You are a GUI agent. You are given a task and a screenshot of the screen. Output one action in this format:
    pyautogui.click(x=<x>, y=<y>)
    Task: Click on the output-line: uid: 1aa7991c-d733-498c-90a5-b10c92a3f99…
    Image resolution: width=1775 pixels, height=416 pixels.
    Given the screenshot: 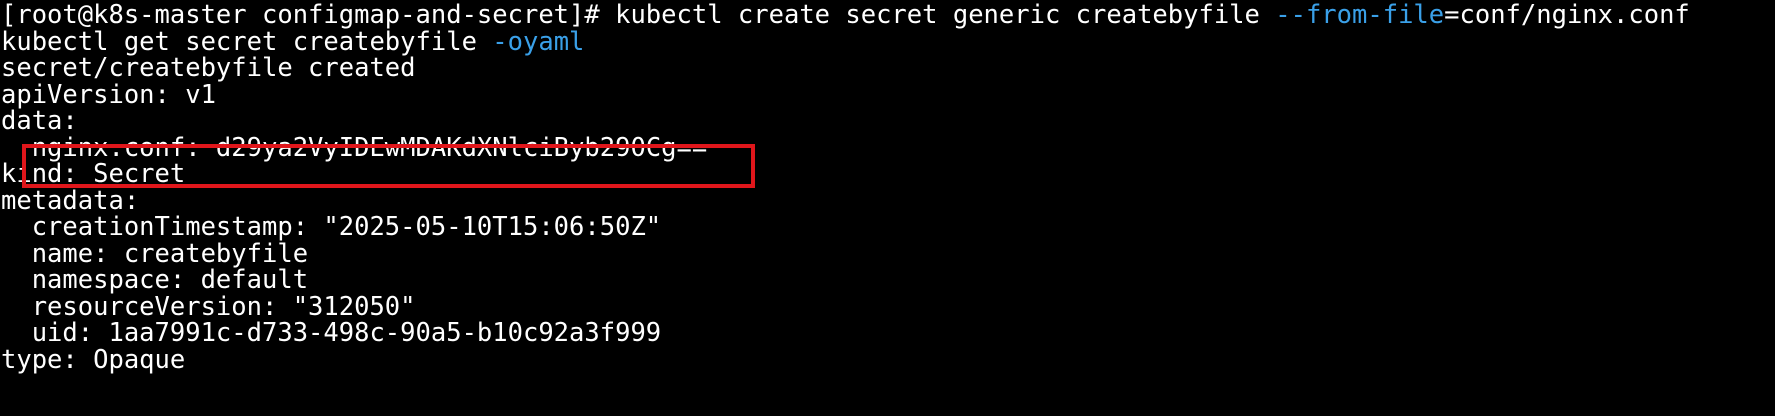 What is the action you would take?
    pyautogui.click(x=331, y=333)
    